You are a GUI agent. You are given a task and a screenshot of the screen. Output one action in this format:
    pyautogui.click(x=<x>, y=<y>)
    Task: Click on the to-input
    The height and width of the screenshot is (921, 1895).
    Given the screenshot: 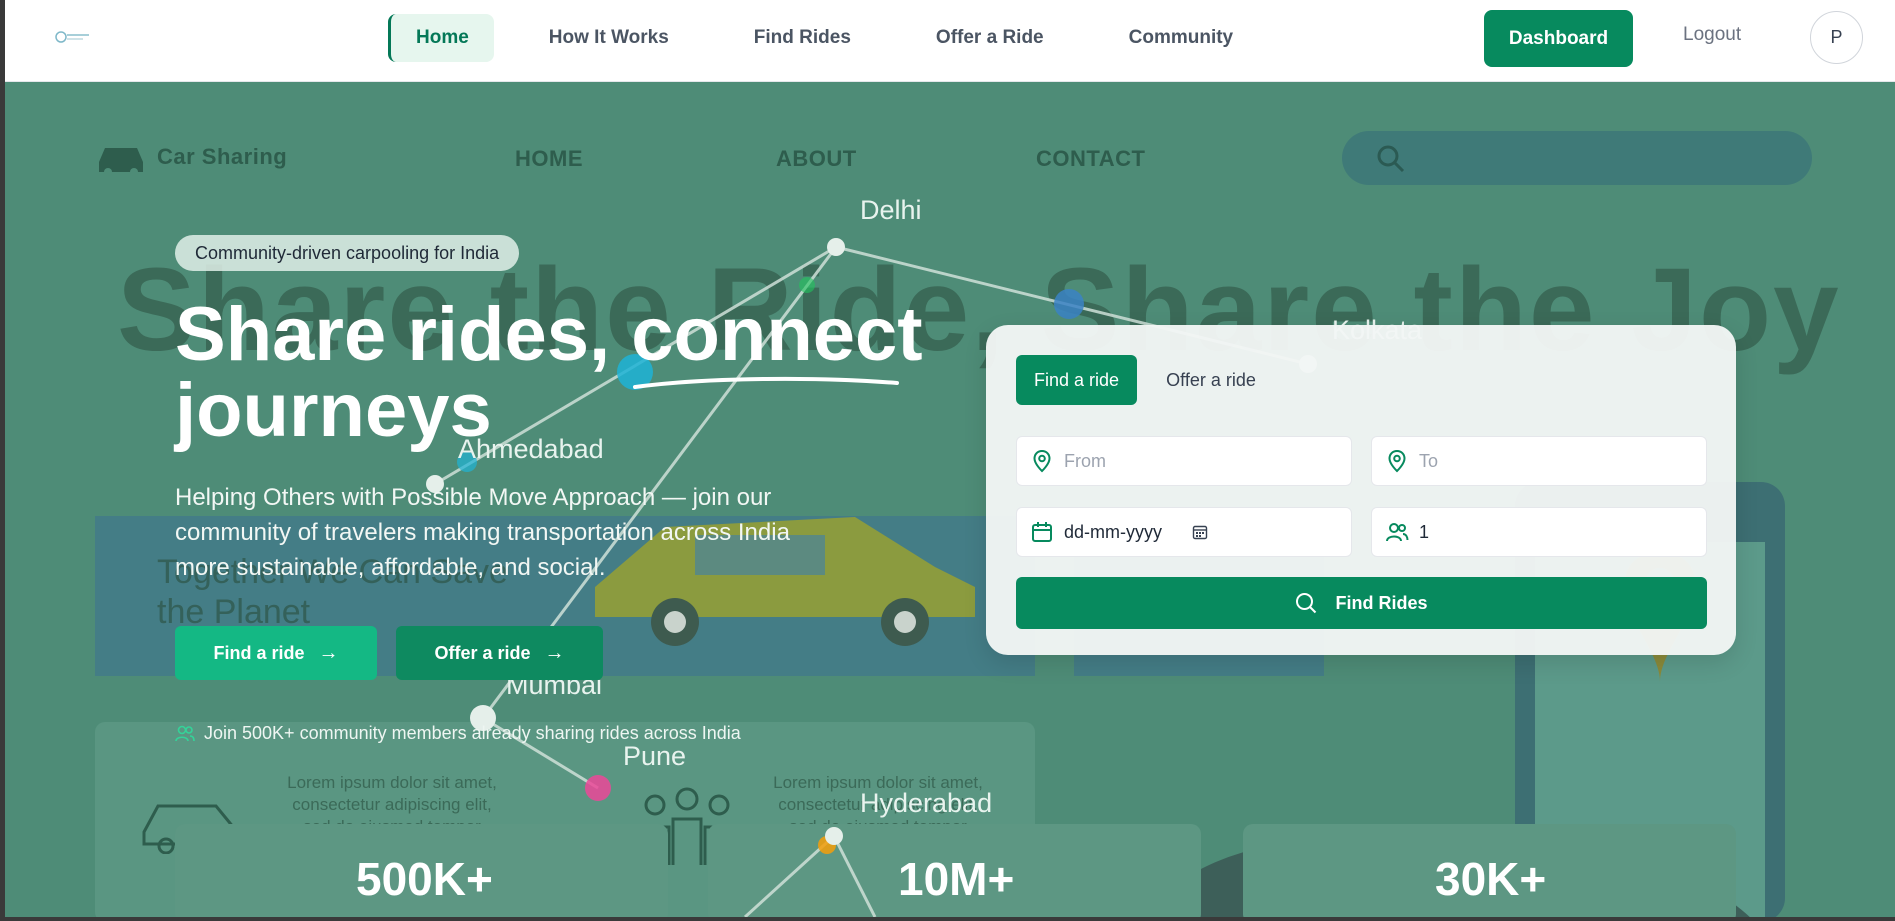 What is the action you would take?
    pyautogui.click(x=1544, y=461)
    